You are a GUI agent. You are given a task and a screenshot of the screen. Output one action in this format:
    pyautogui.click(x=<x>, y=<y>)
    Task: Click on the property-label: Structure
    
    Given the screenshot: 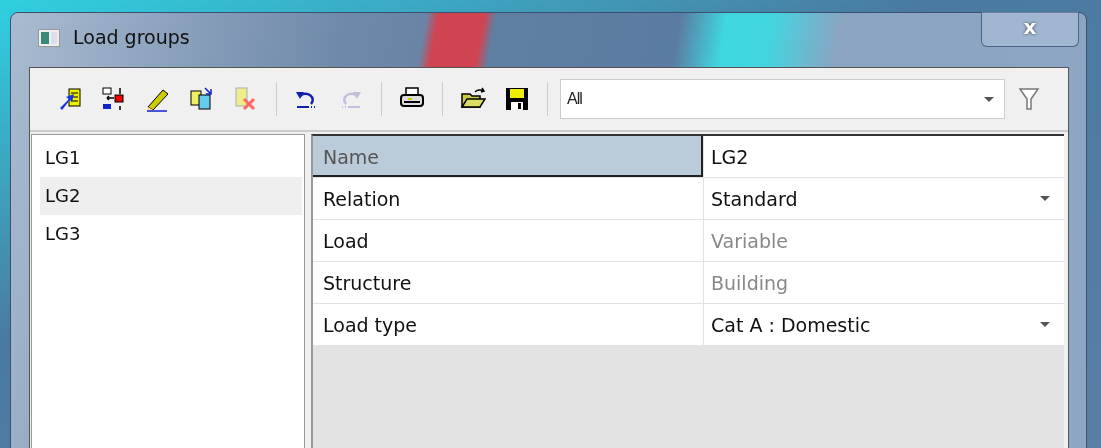 What is the action you would take?
    pyautogui.click(x=508, y=282)
    